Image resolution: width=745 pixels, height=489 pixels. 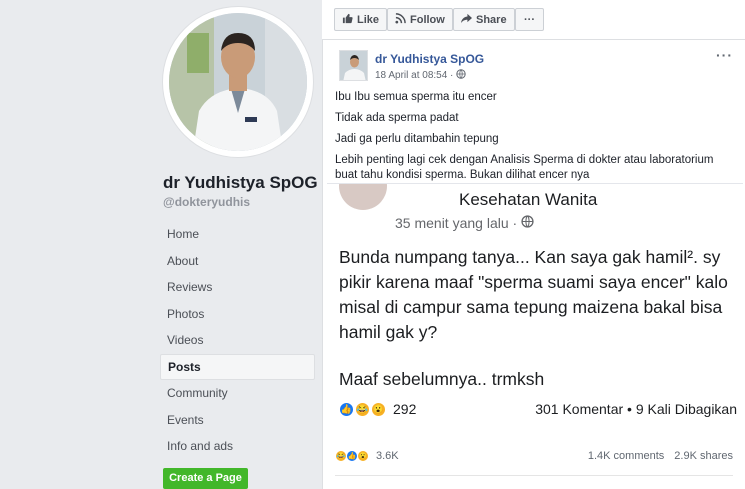 I want to click on post-divider, so click(x=534, y=475).